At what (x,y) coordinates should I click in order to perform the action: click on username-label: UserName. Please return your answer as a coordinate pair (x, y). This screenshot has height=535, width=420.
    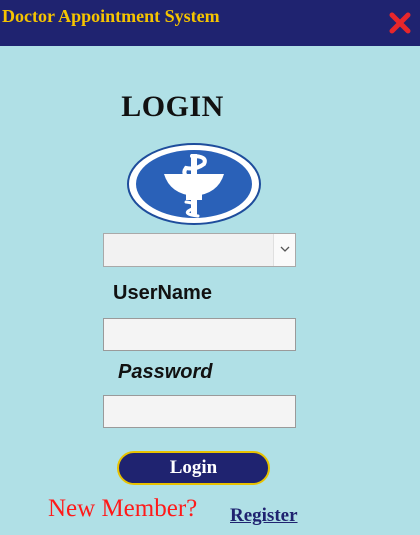
    Looking at the image, I should click on (162, 293).